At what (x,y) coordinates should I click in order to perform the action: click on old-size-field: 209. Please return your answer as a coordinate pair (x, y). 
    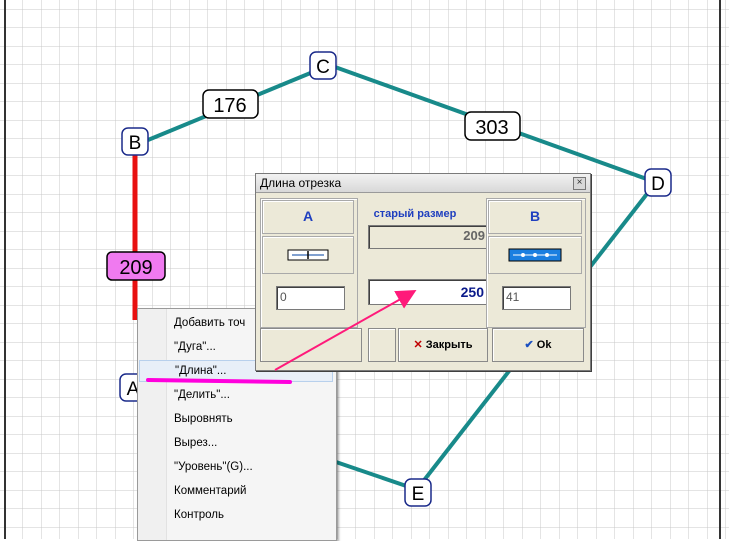
    Looking at the image, I should click on (430, 237).